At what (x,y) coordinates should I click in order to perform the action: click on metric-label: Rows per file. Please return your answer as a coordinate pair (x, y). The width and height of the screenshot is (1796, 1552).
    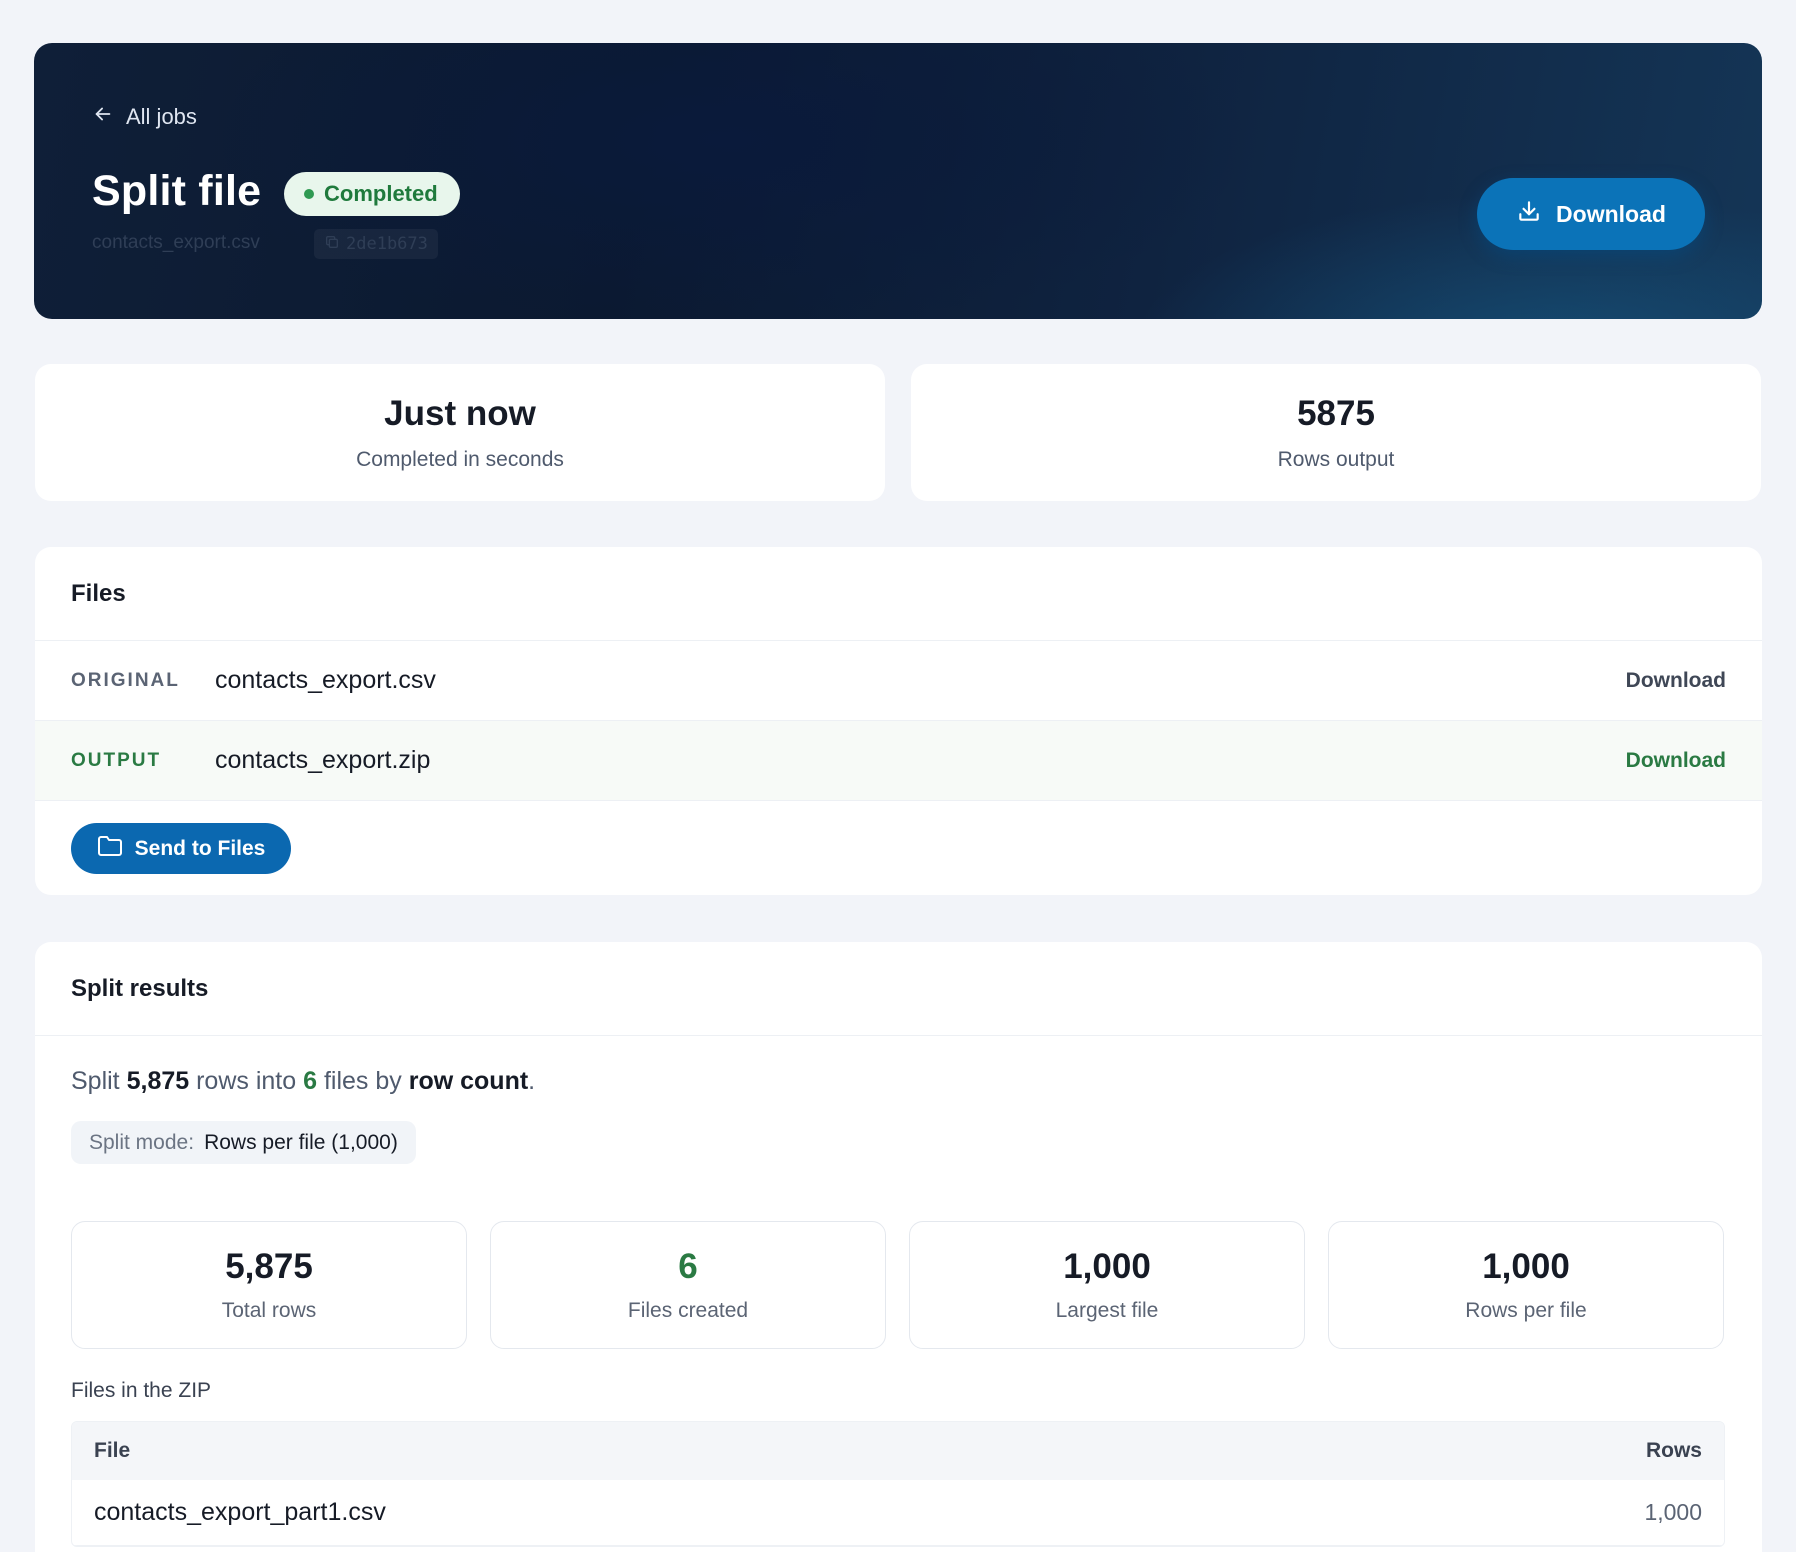
    Looking at the image, I should click on (1526, 1310).